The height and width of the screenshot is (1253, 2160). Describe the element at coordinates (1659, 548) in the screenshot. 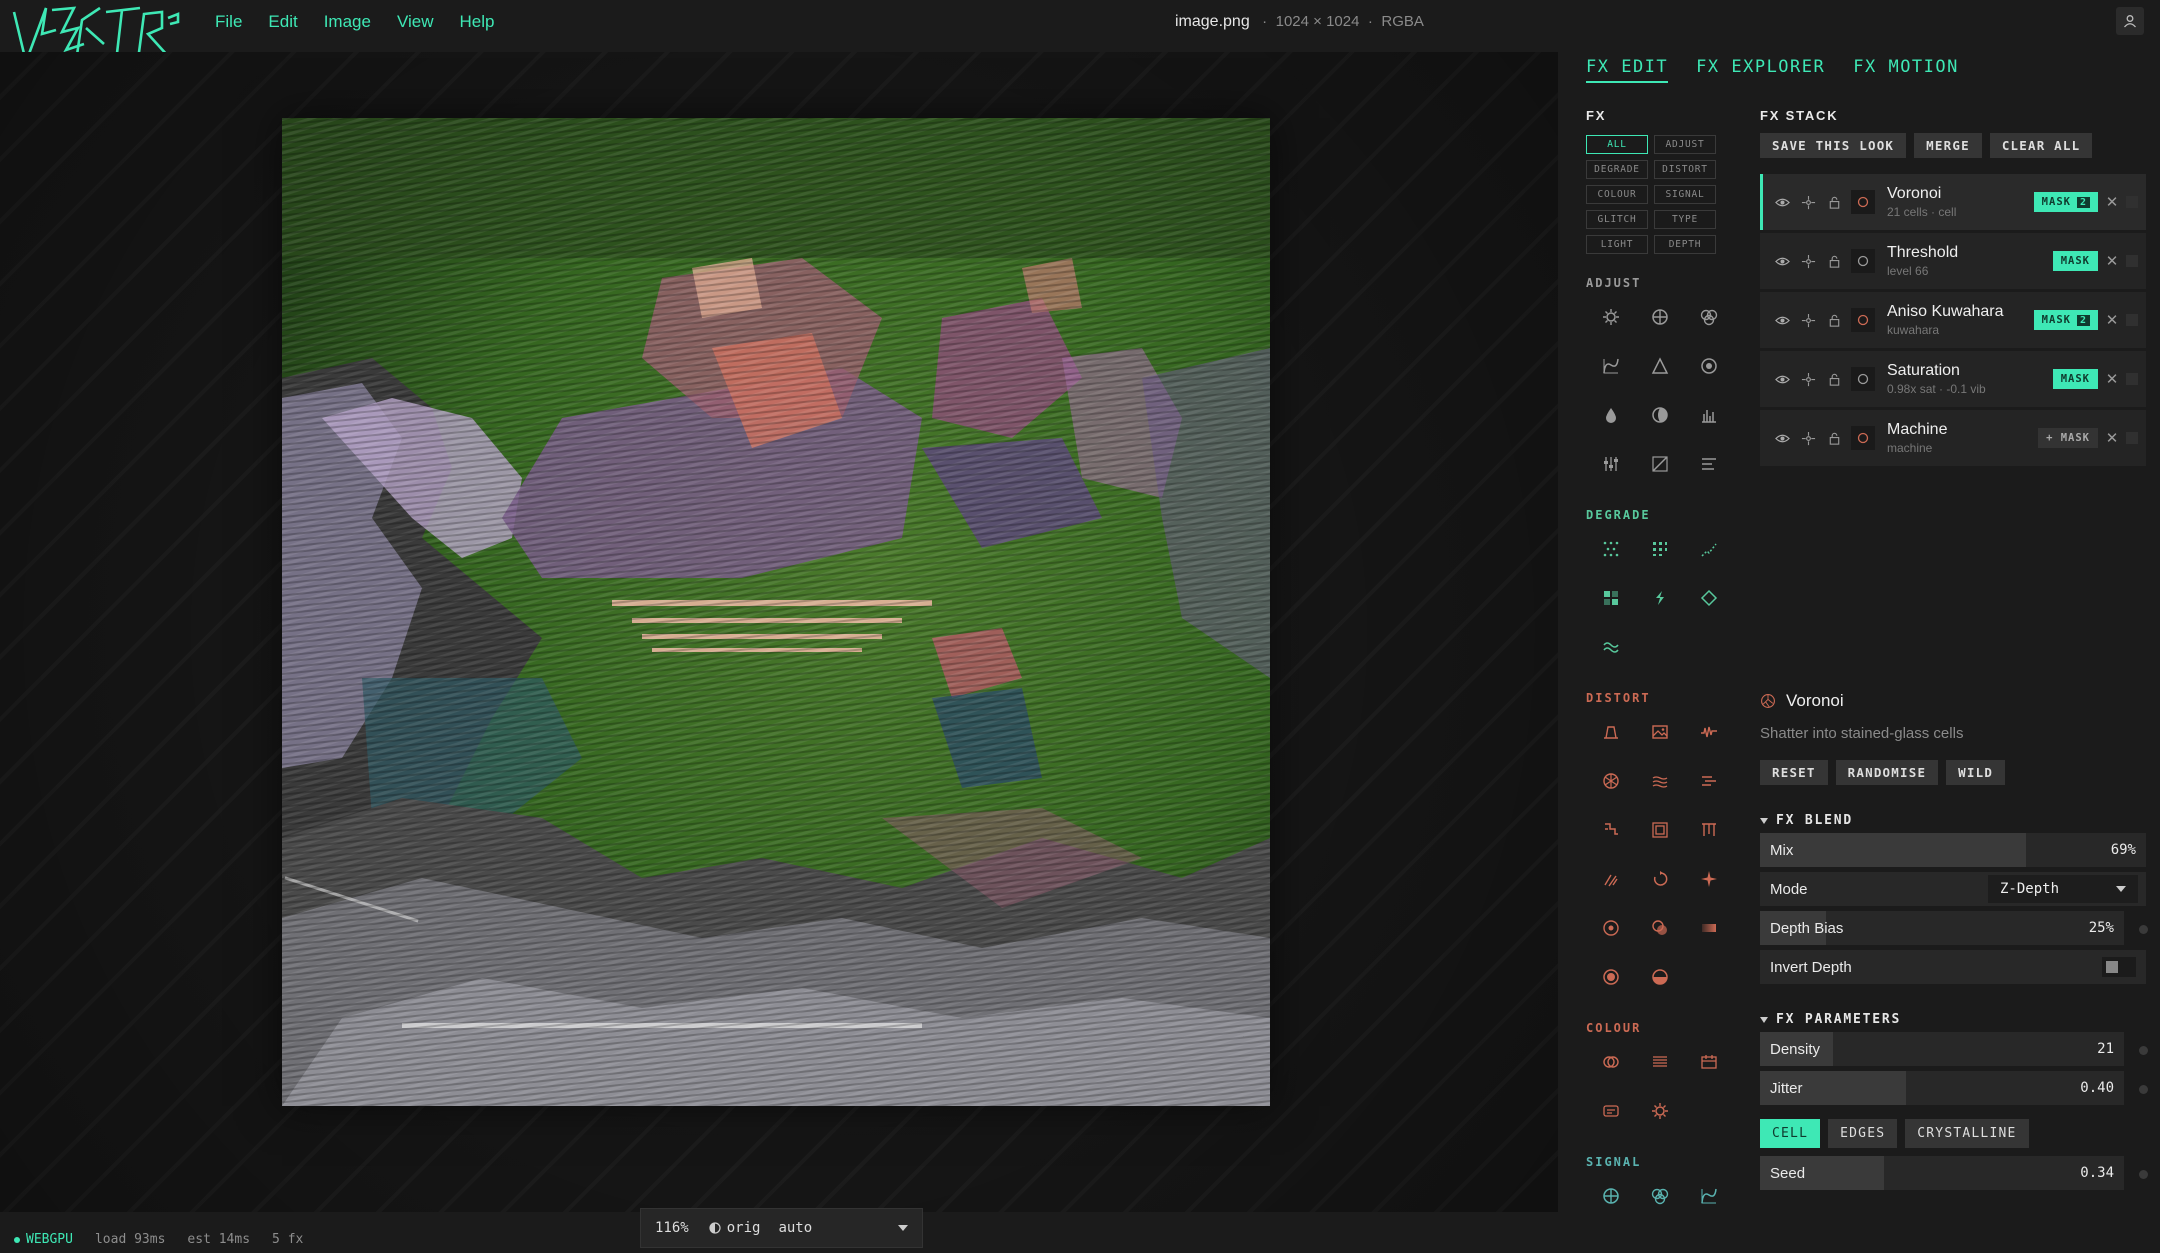

I see `fx-grid-dots-icon` at that location.